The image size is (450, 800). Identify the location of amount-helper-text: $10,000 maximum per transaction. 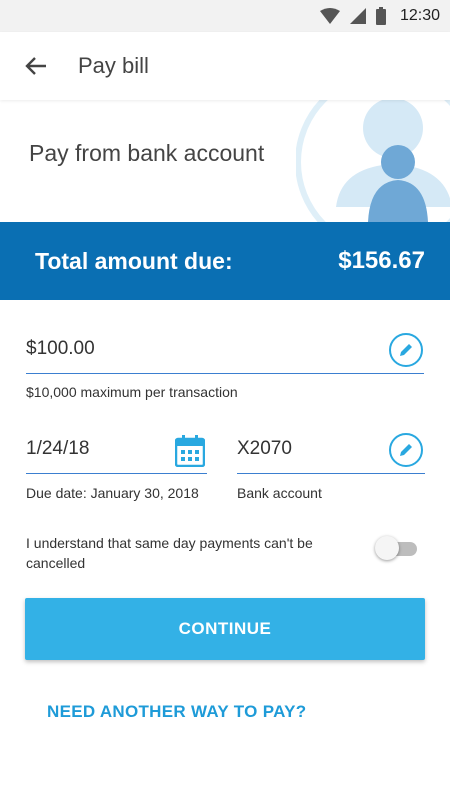
(132, 392).